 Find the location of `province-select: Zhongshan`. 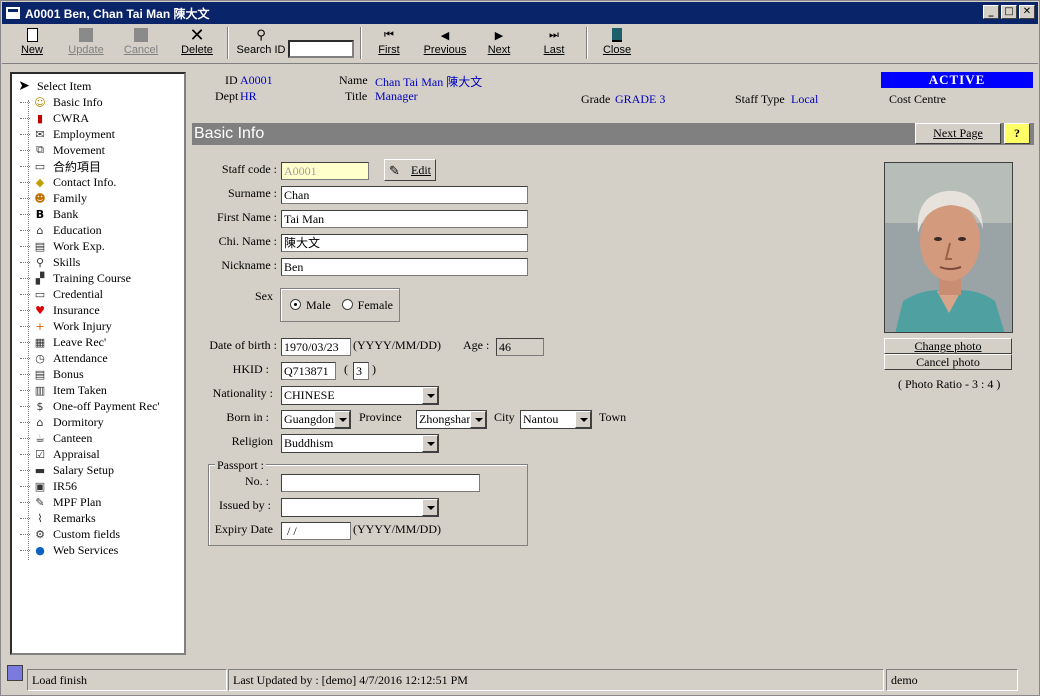

province-select: Zhongshan is located at coordinates (451, 419).